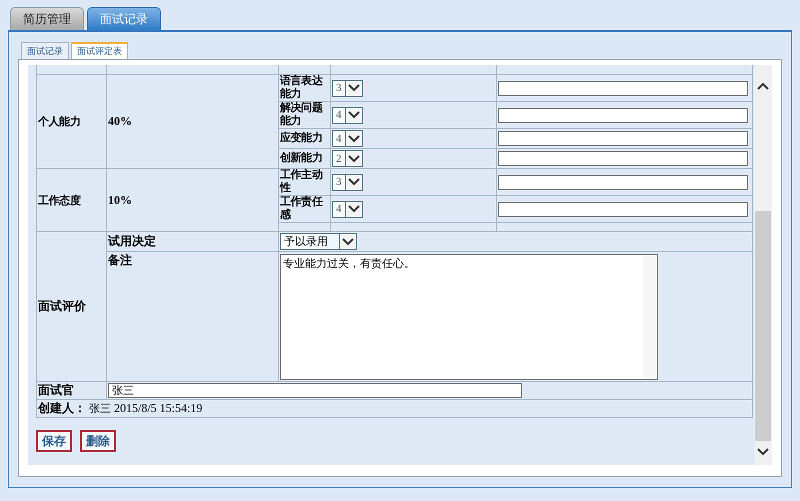 Image resolution: width=800 pixels, height=501 pixels. Describe the element at coordinates (347, 158) in the screenshot. I see `select-field: 2` at that location.